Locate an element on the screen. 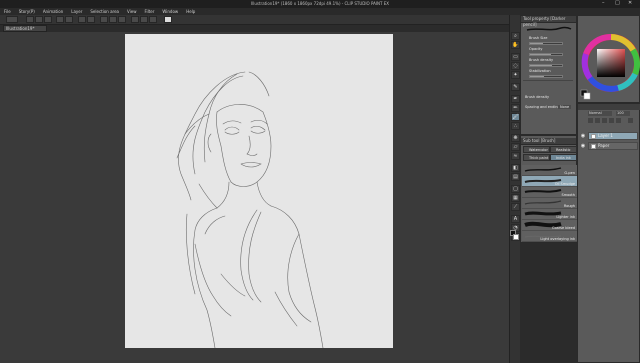 The height and width of the screenshot is (363, 640). figure-tool-icon: ▢ is located at coordinates (515, 189).